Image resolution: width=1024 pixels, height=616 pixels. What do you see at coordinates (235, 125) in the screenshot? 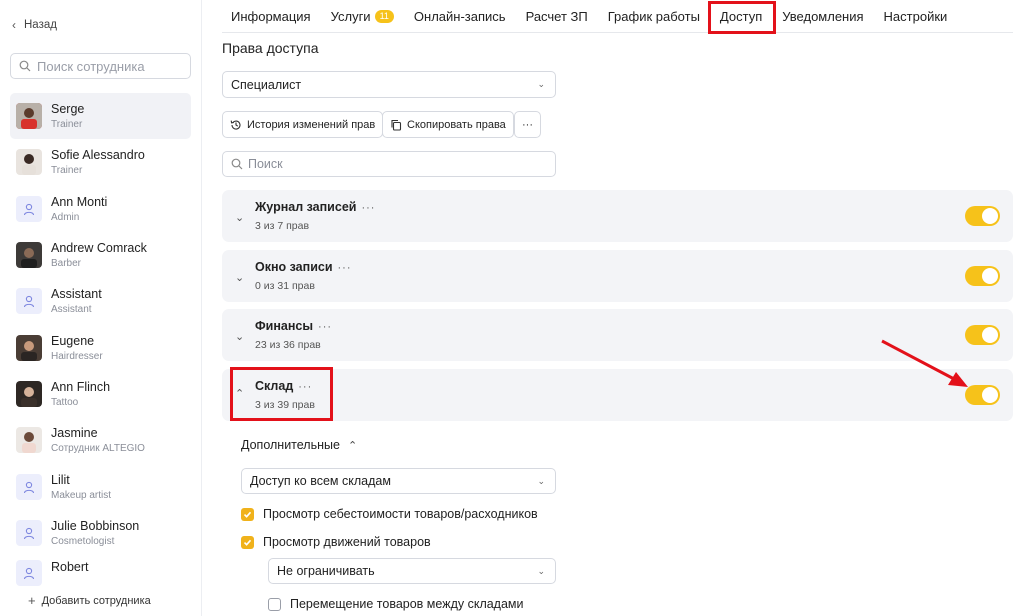
I see `history-icon` at bounding box center [235, 125].